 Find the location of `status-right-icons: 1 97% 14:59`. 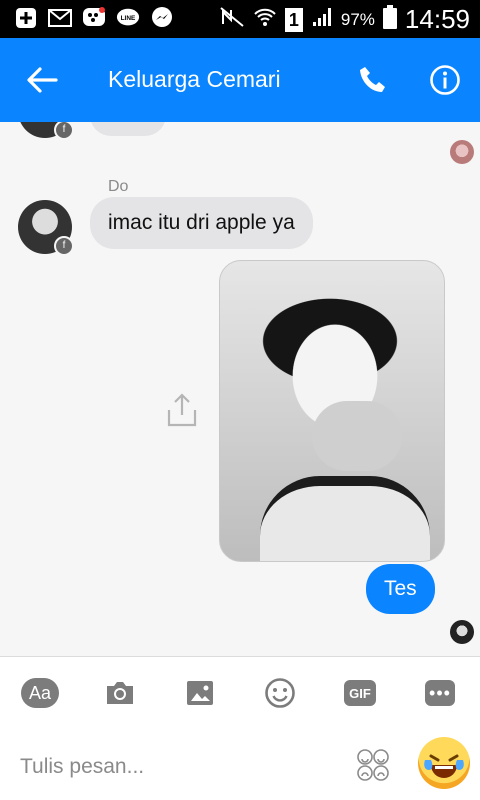

status-right-icons: 1 97% 14:59 is located at coordinates (344, 19).